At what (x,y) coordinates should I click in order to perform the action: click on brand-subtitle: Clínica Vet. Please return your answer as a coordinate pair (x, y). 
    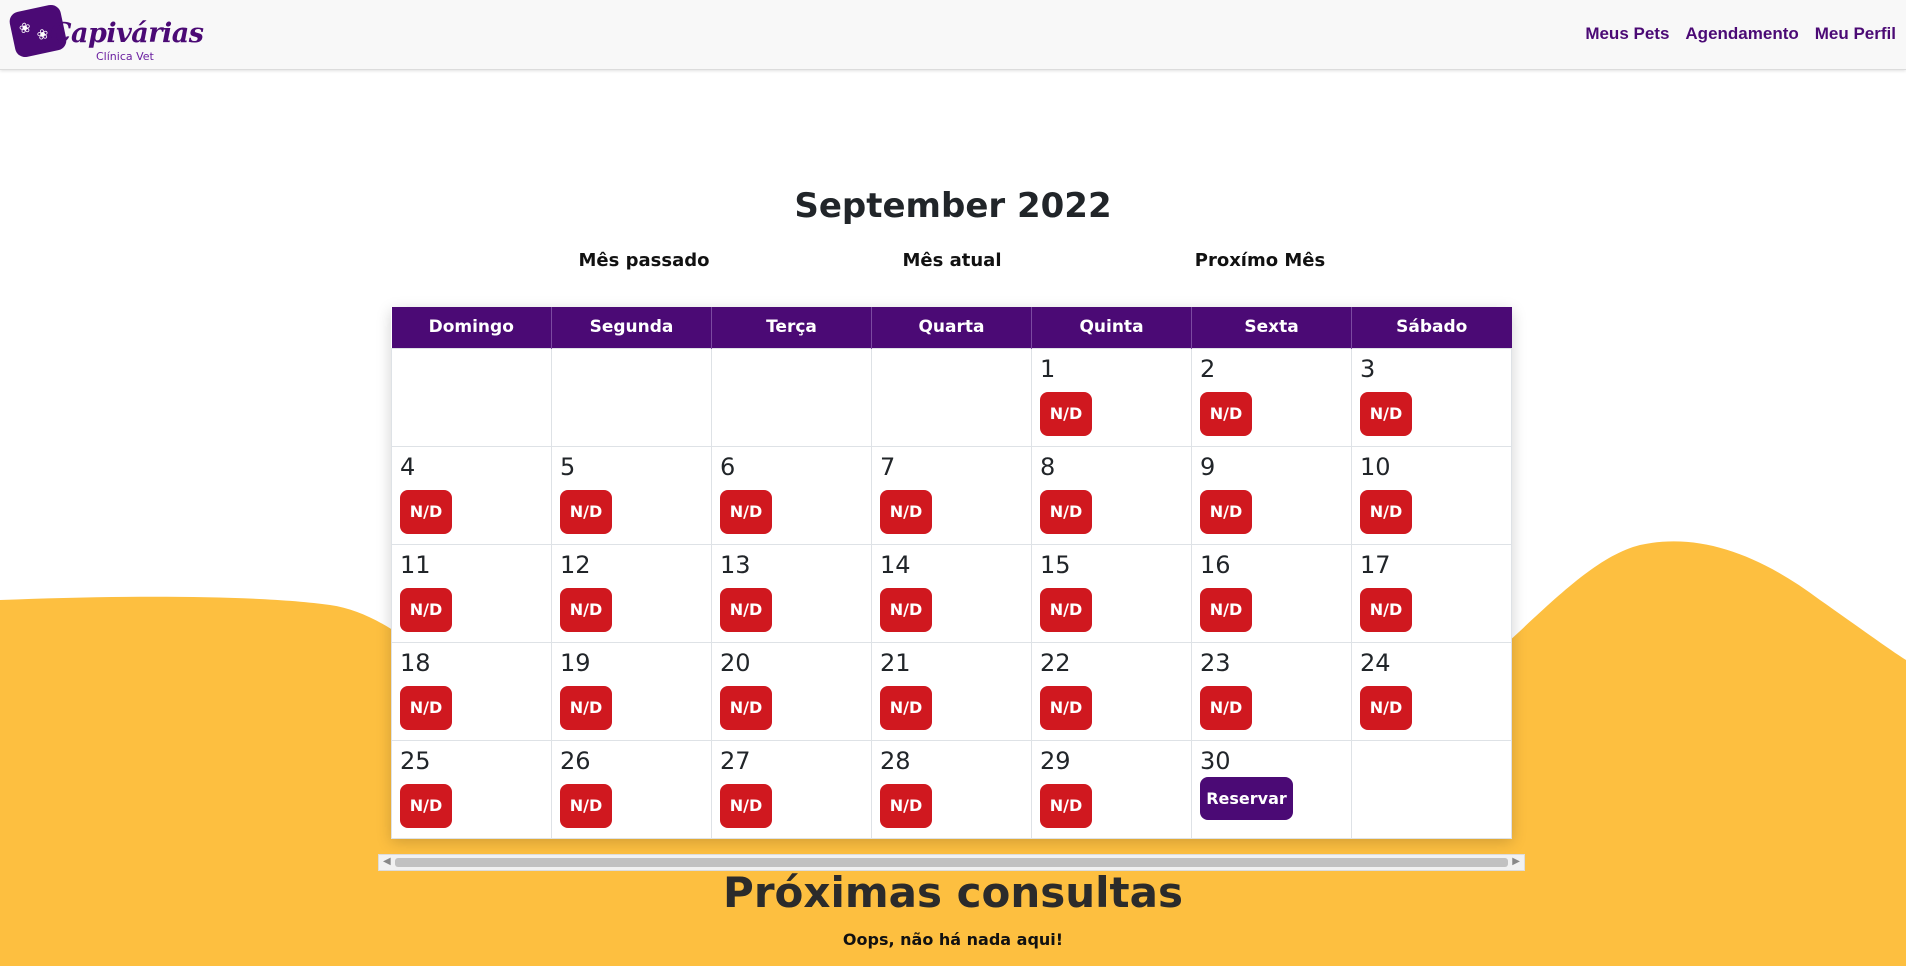
    Looking at the image, I should click on (125, 56).